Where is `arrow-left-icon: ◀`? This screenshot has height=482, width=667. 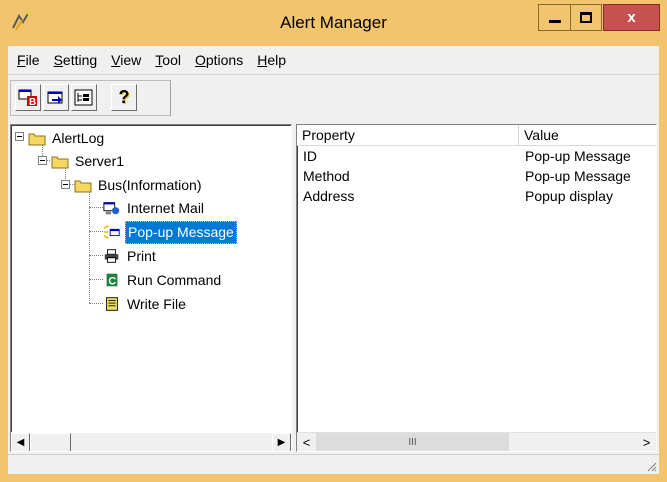
arrow-left-icon: ◀ is located at coordinates (20, 442).